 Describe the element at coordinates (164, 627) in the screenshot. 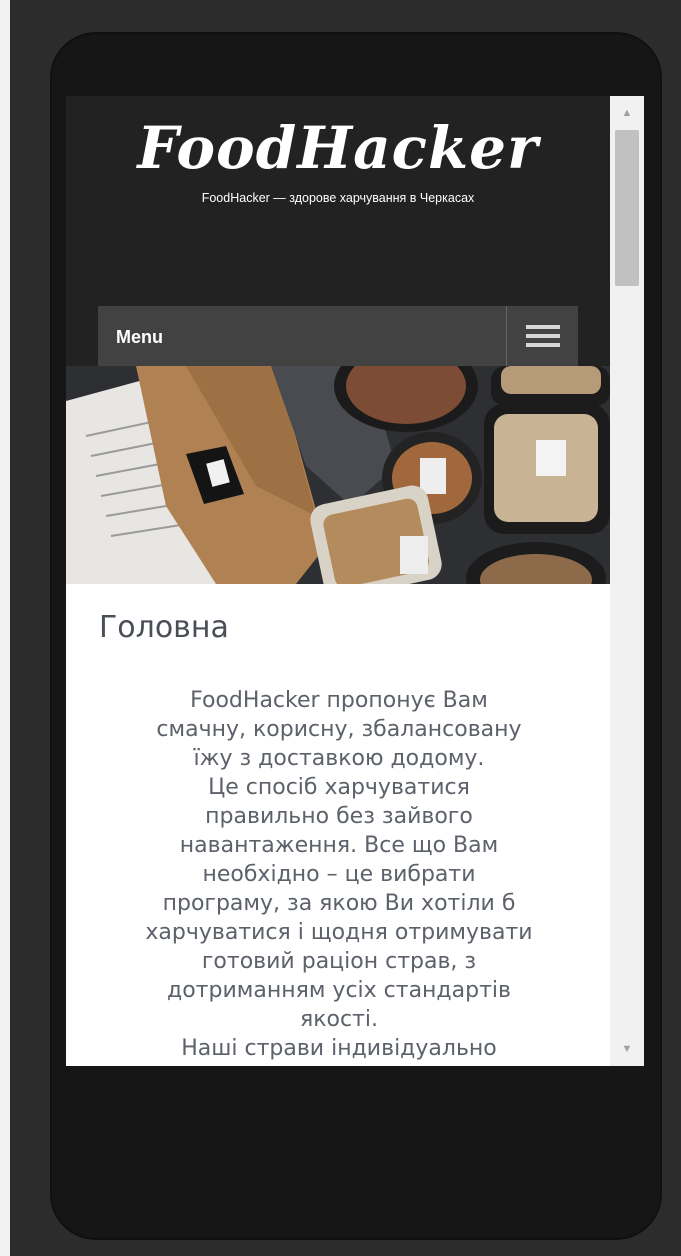

I see `page-title: Головна` at that location.